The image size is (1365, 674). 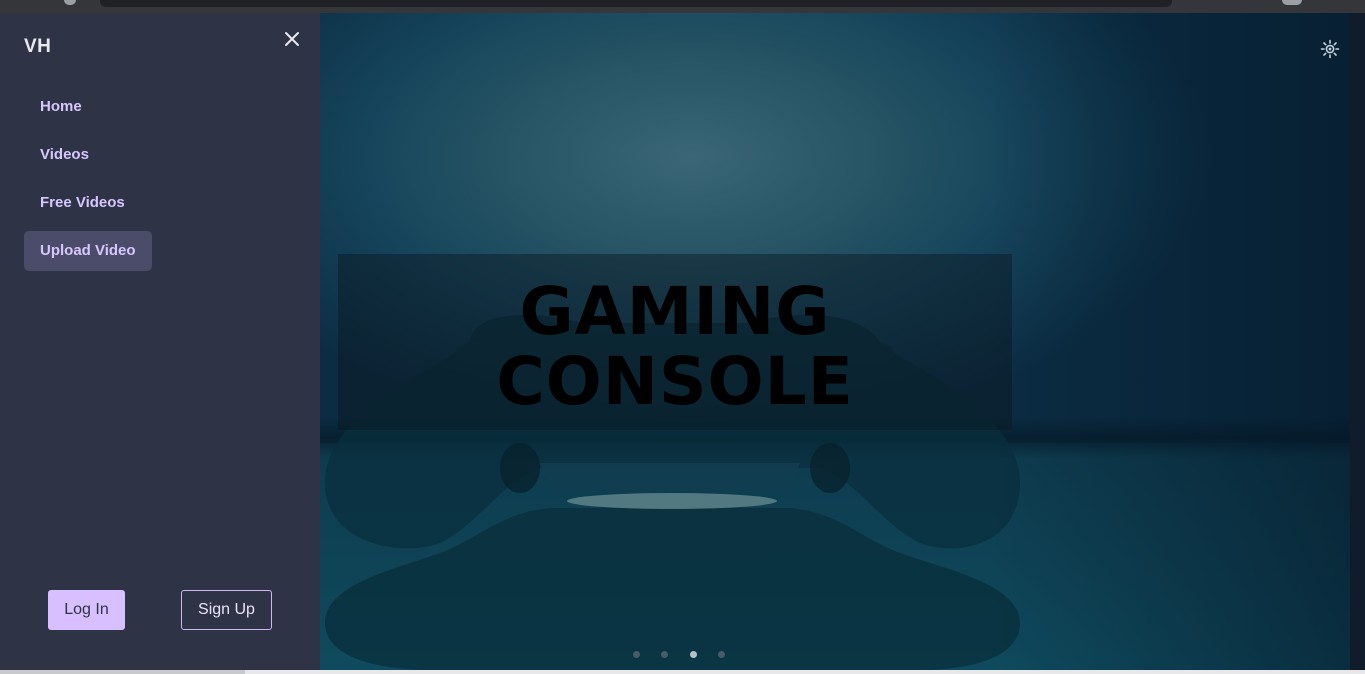 I want to click on caption-line-2: CONSOLE, so click(x=675, y=381).